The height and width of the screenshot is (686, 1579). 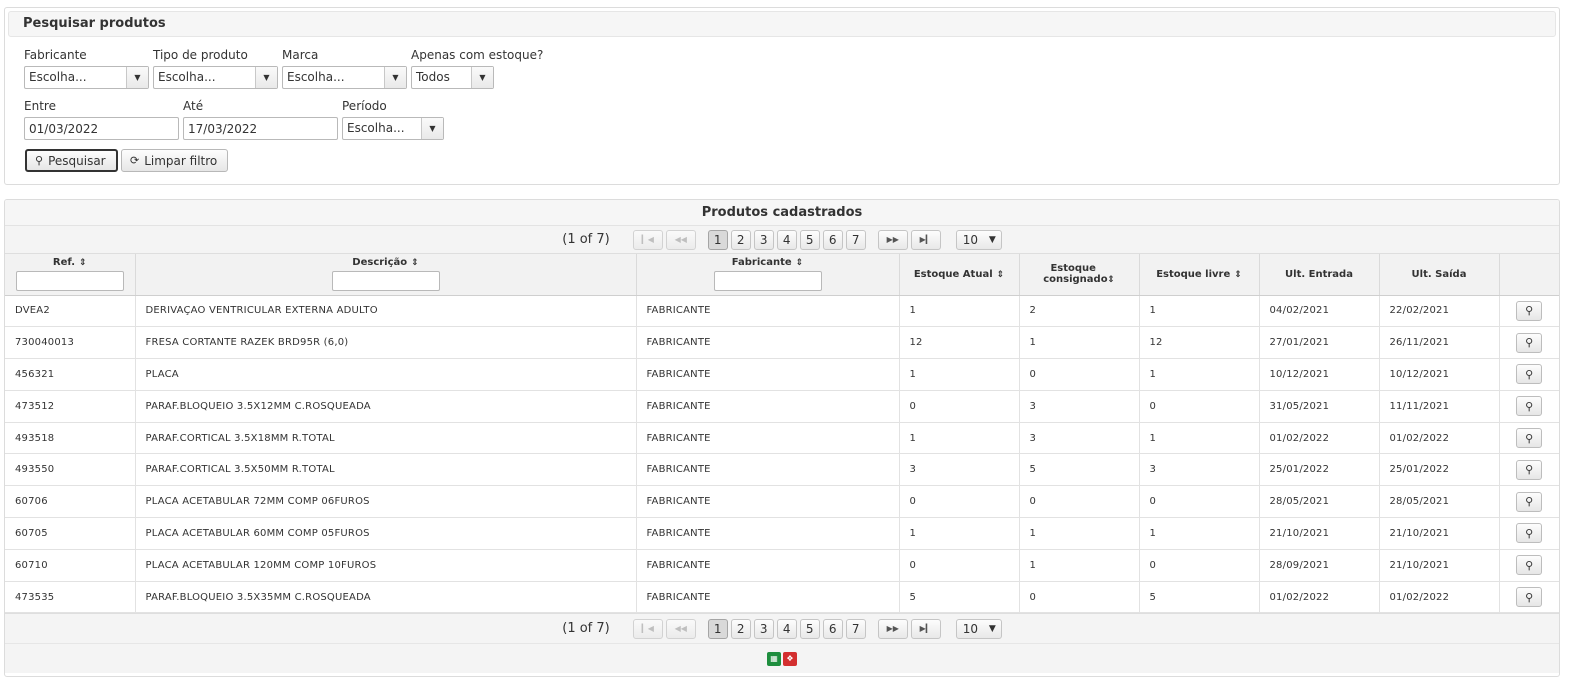 I want to click on pdf-icon: ❖, so click(x=790, y=658).